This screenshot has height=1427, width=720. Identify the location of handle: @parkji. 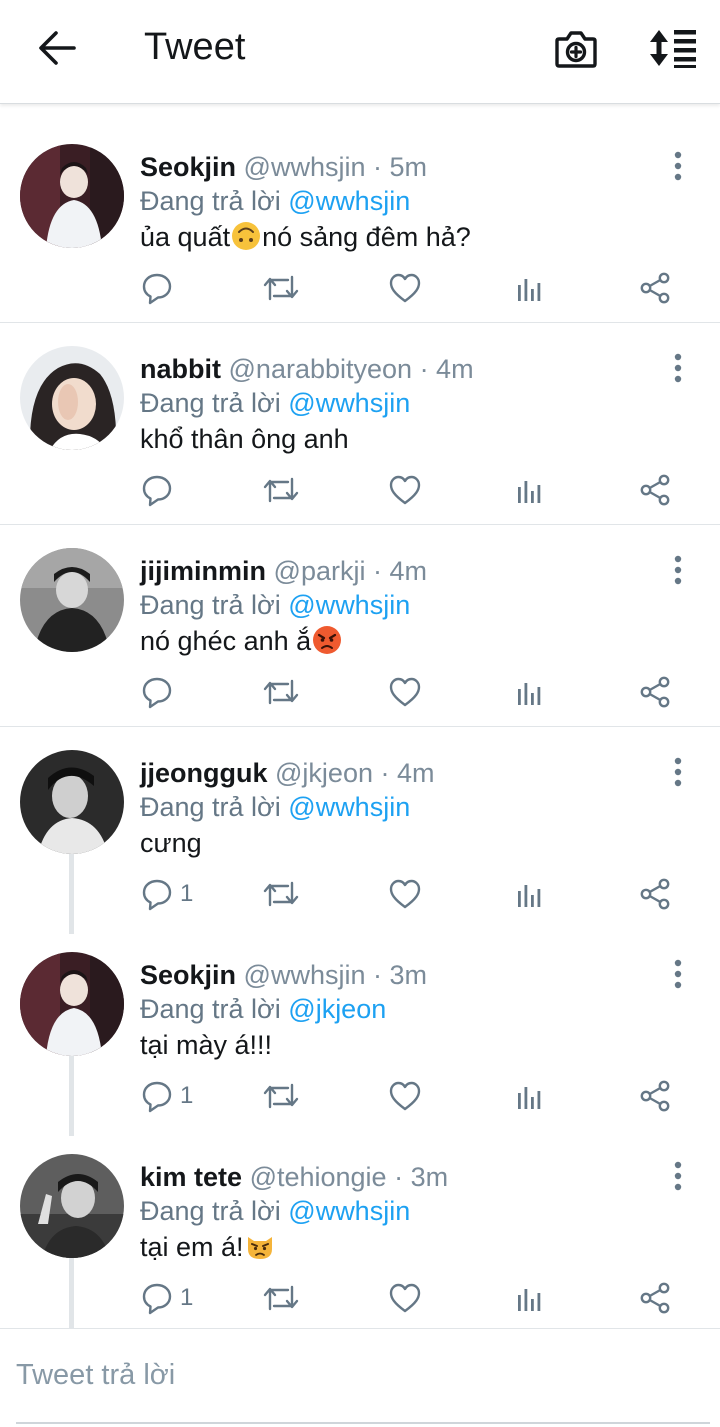
(320, 571).